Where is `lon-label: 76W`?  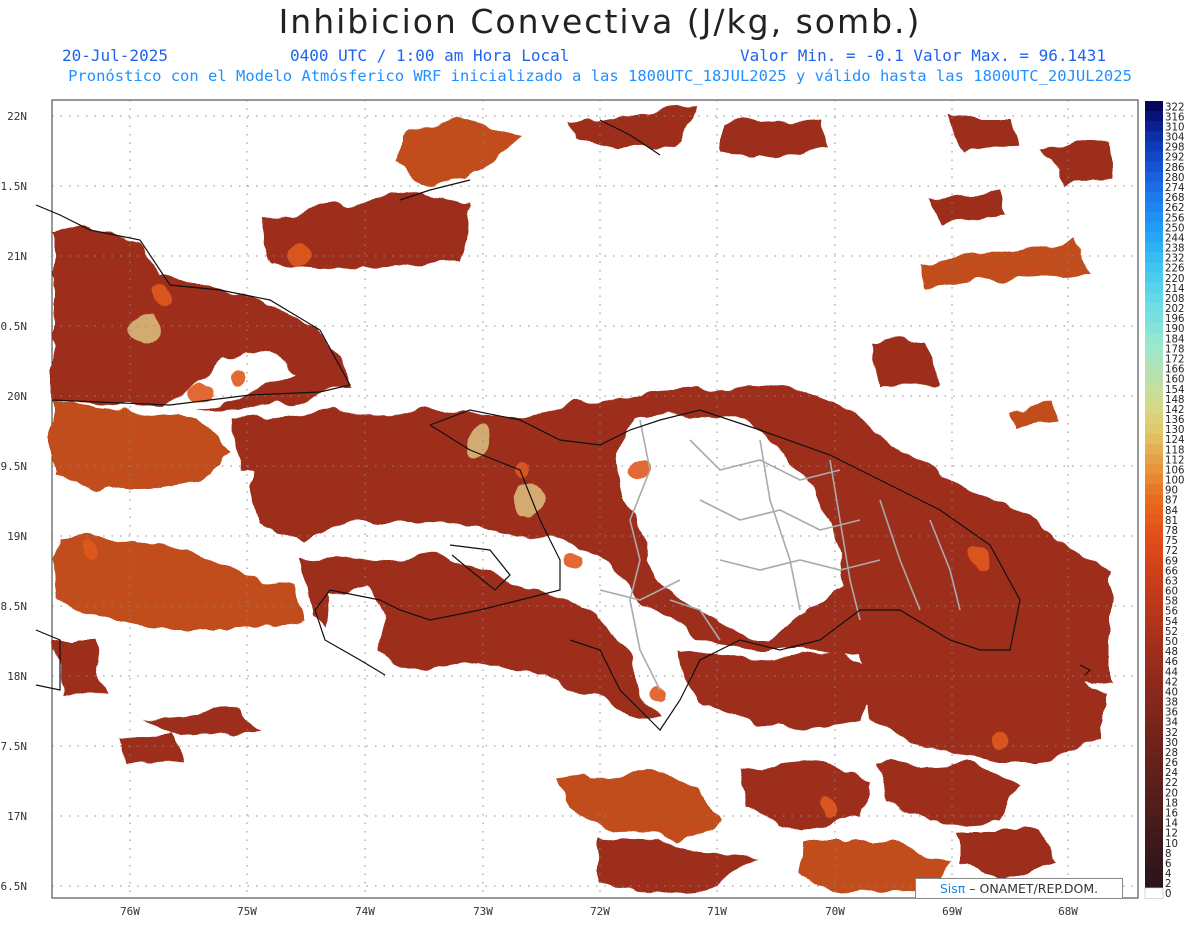 lon-label: 76W is located at coordinates (130, 911).